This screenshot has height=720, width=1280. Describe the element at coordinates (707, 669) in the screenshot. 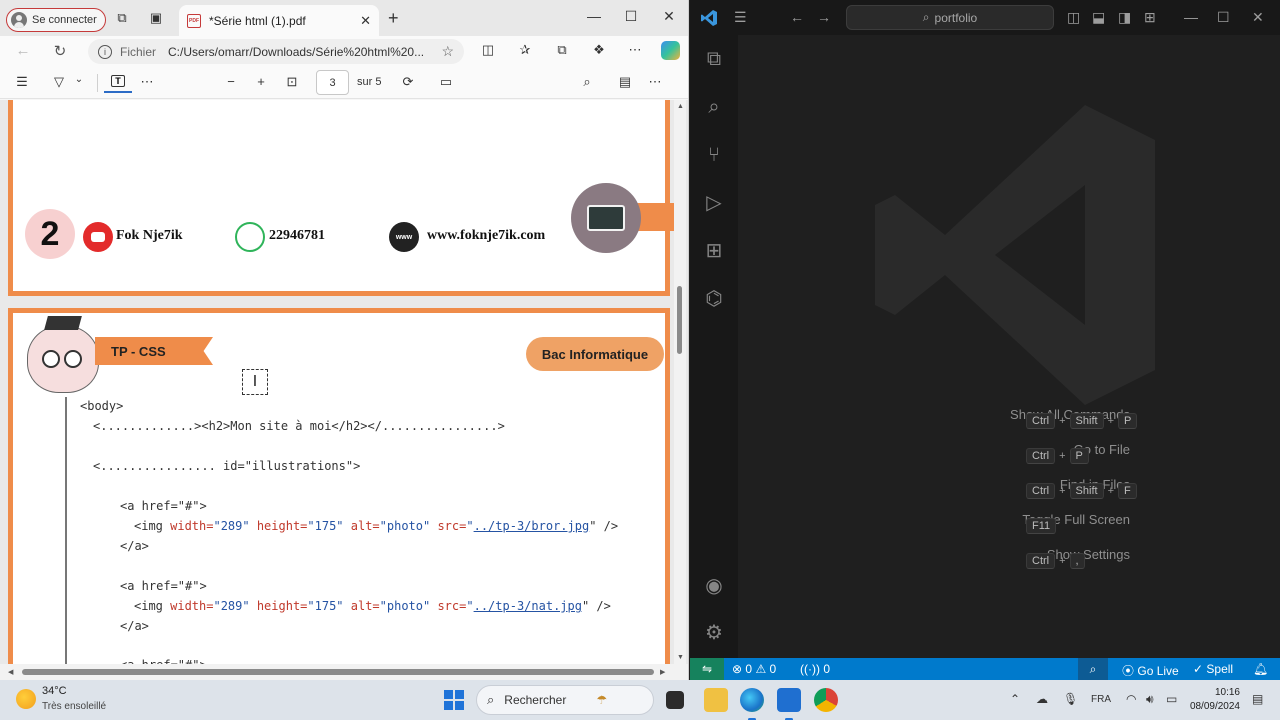

I see `remote-indicator-icon: ⇋` at that location.